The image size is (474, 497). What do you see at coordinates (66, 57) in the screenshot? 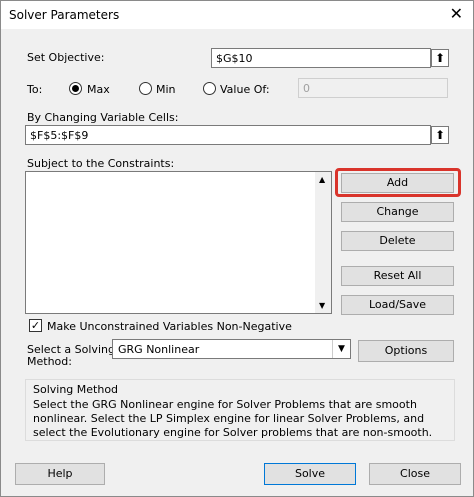
I see `set-objective-label: Set Objective:` at bounding box center [66, 57].